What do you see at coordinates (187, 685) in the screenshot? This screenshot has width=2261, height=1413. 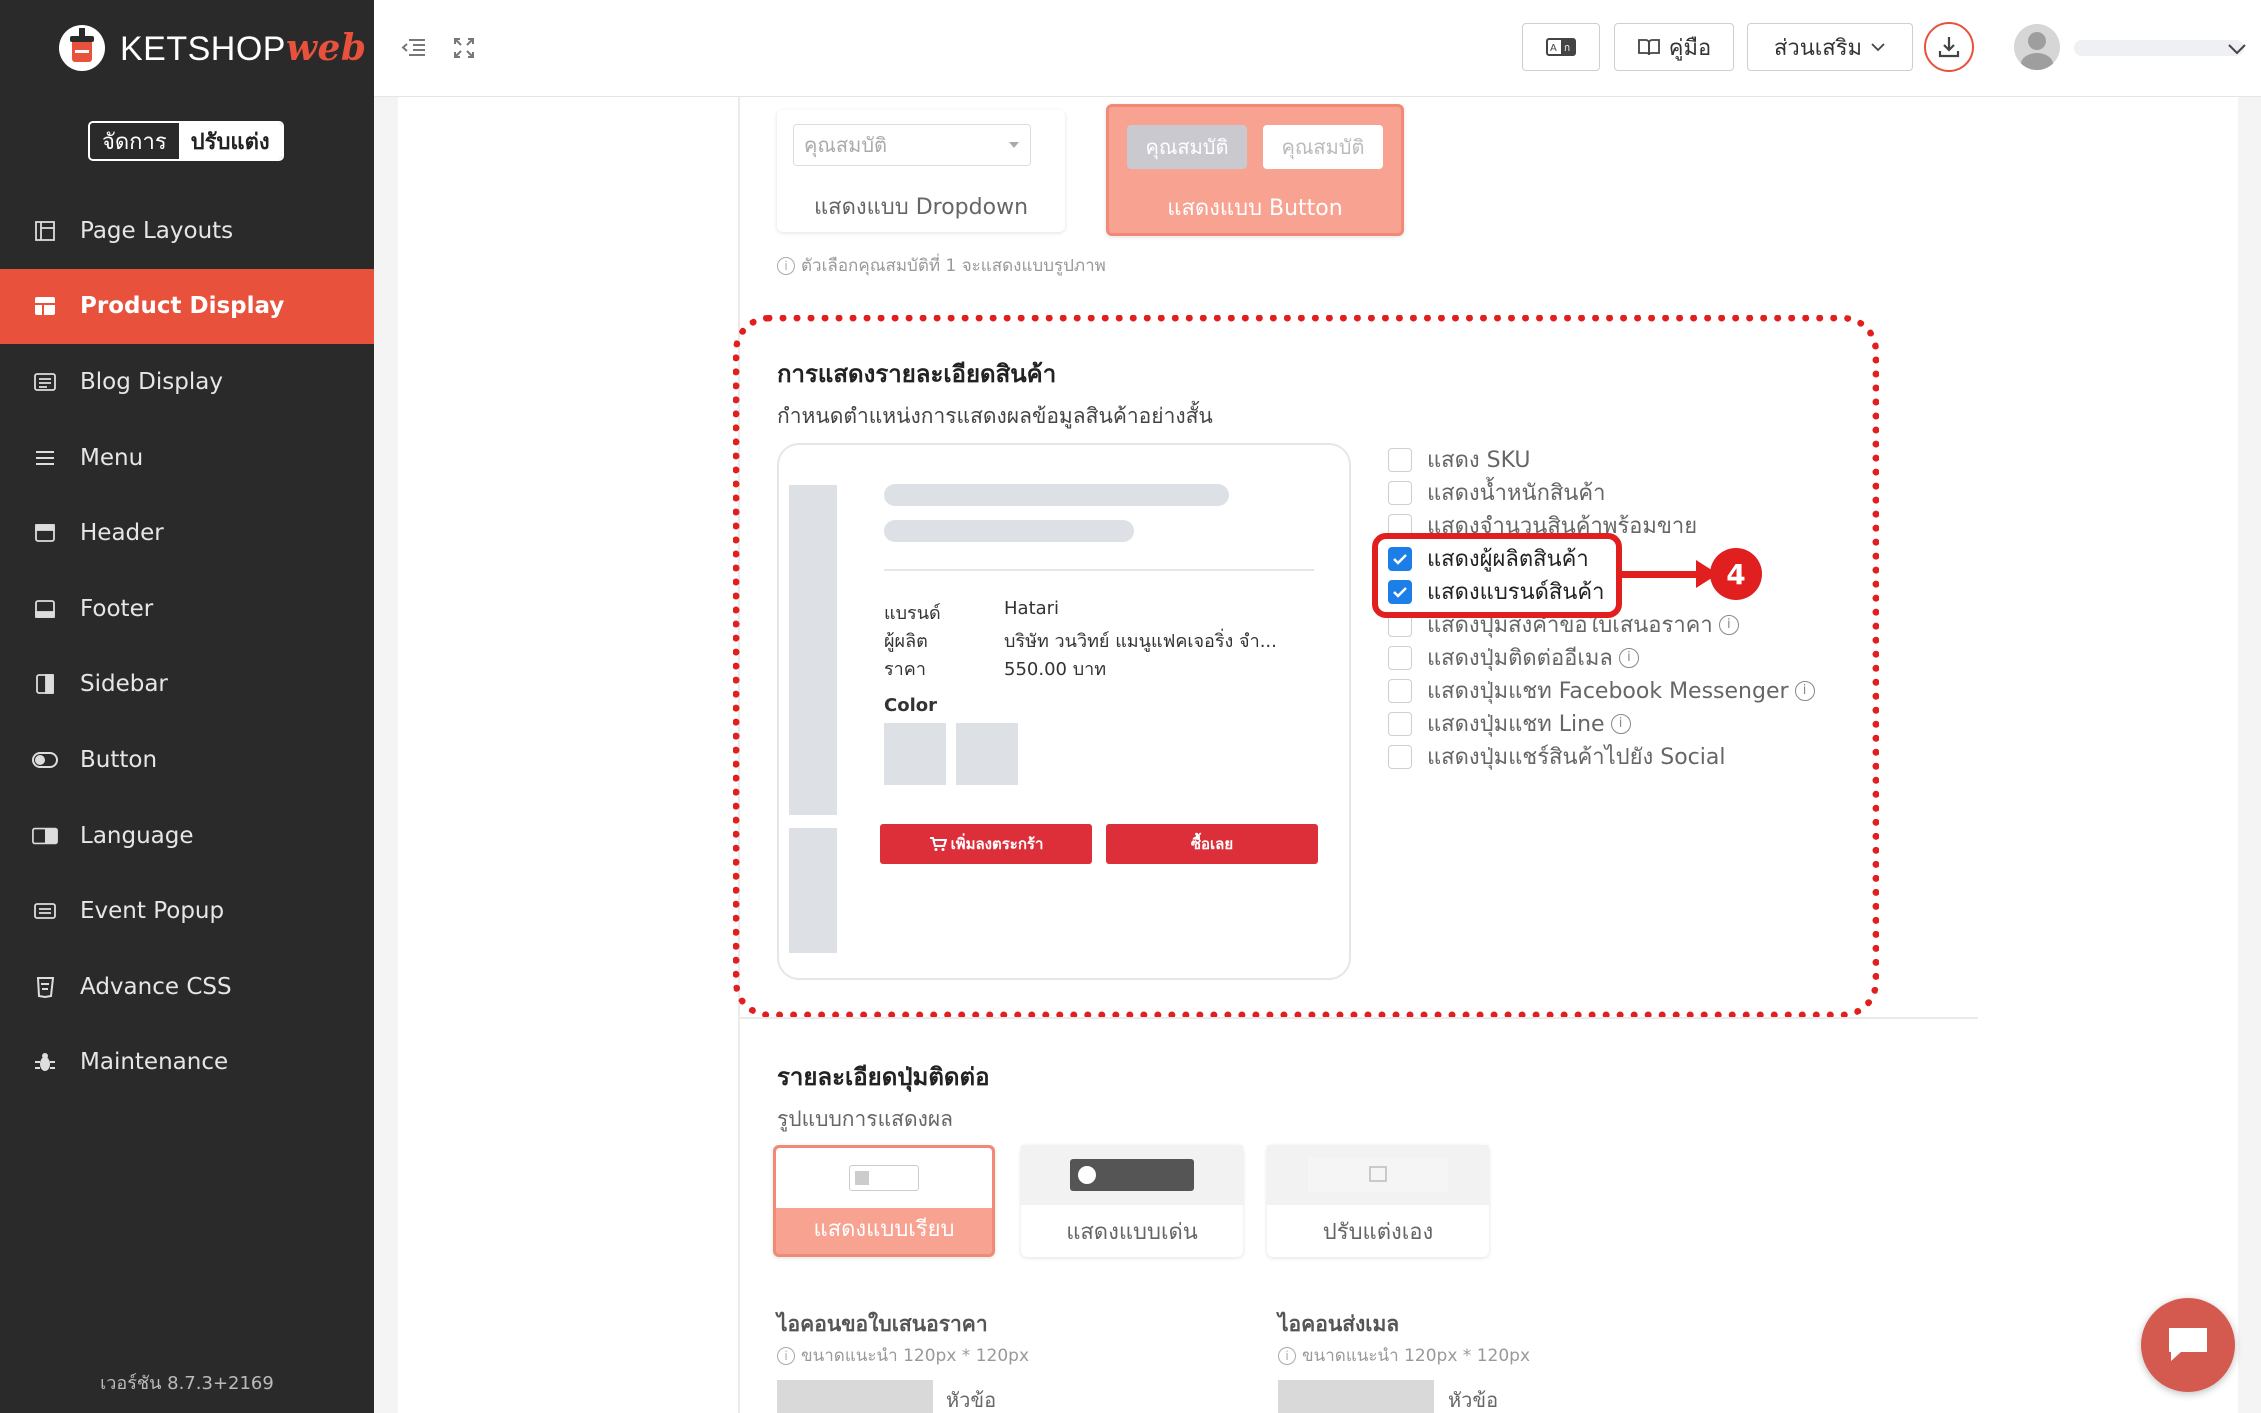 I see `sidebar-item-sidebar: Sidebar` at bounding box center [187, 685].